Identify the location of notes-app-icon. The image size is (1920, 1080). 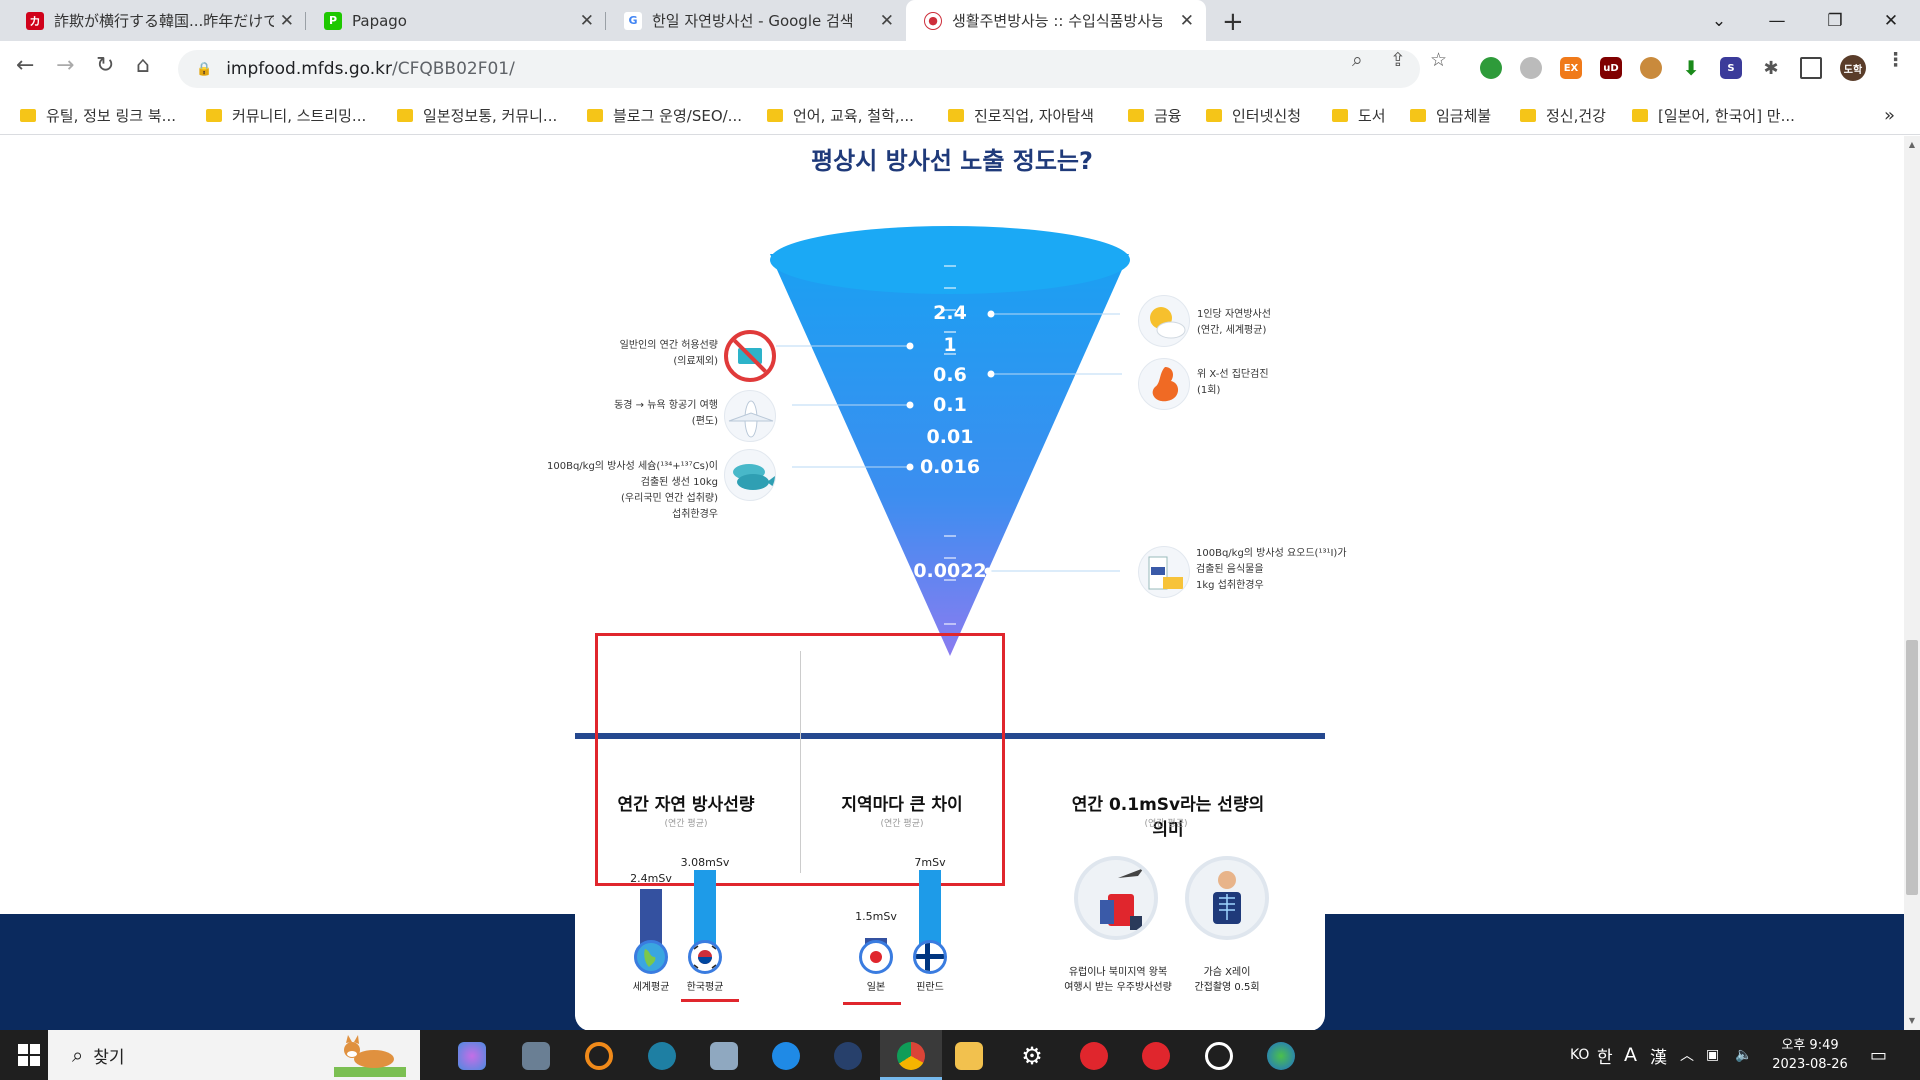
(724, 1056).